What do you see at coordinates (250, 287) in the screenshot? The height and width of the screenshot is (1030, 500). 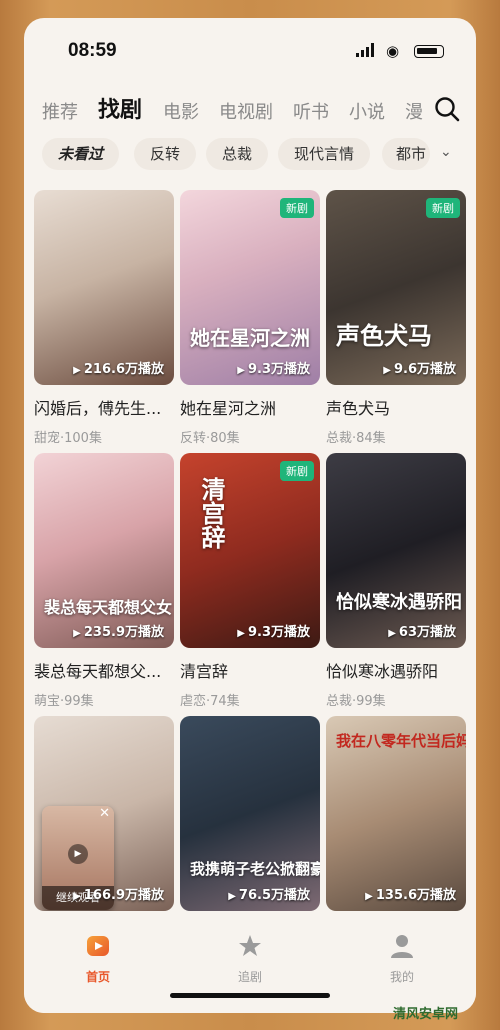 I see `drama-poster: 新剧 她在星河之洲 ▶ 9.3万播放` at bounding box center [250, 287].